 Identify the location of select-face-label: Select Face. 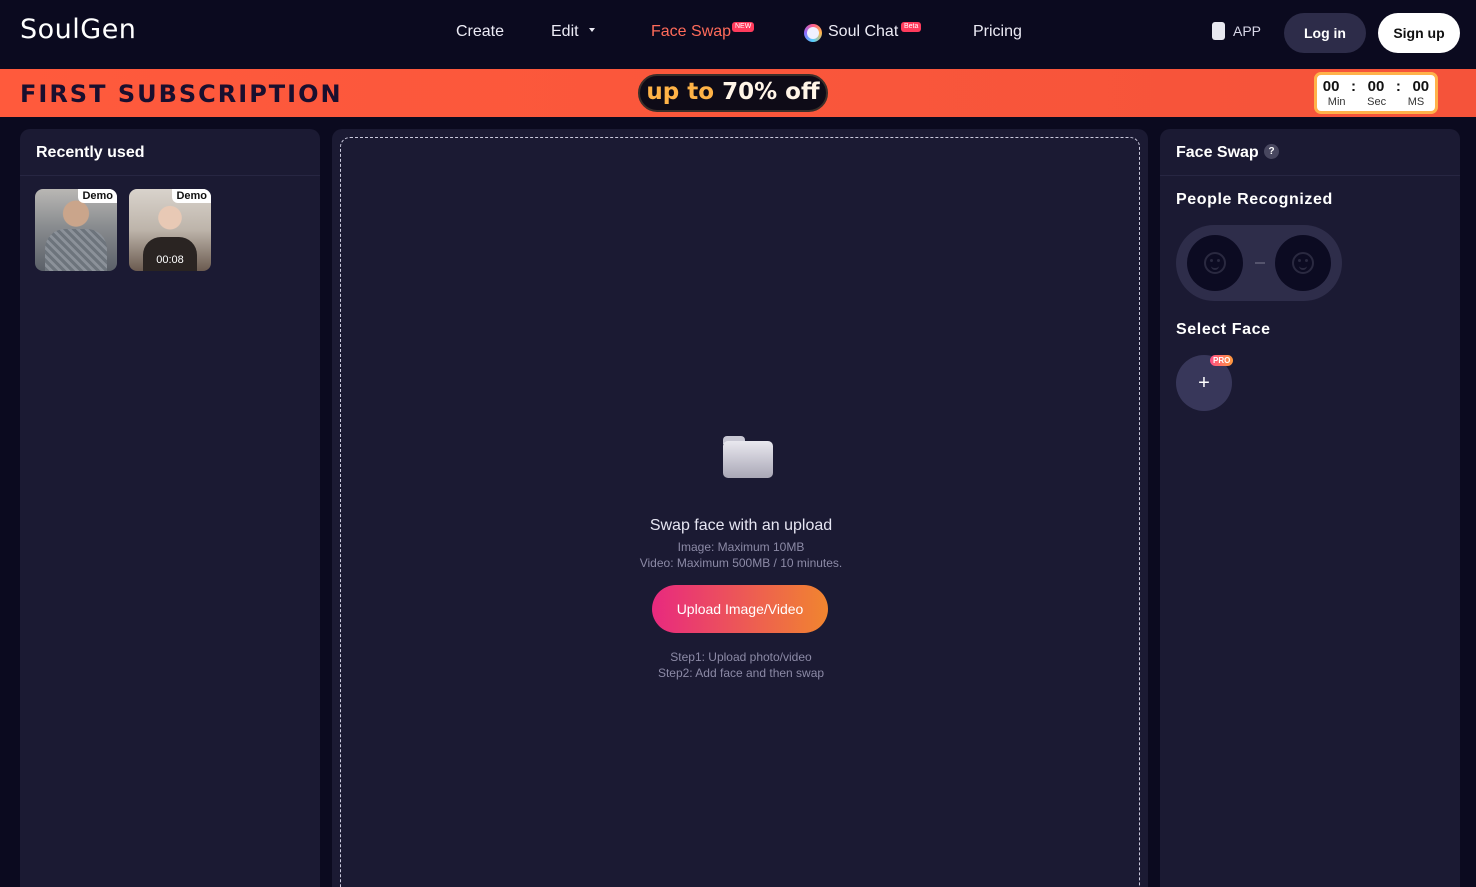
(1223, 329).